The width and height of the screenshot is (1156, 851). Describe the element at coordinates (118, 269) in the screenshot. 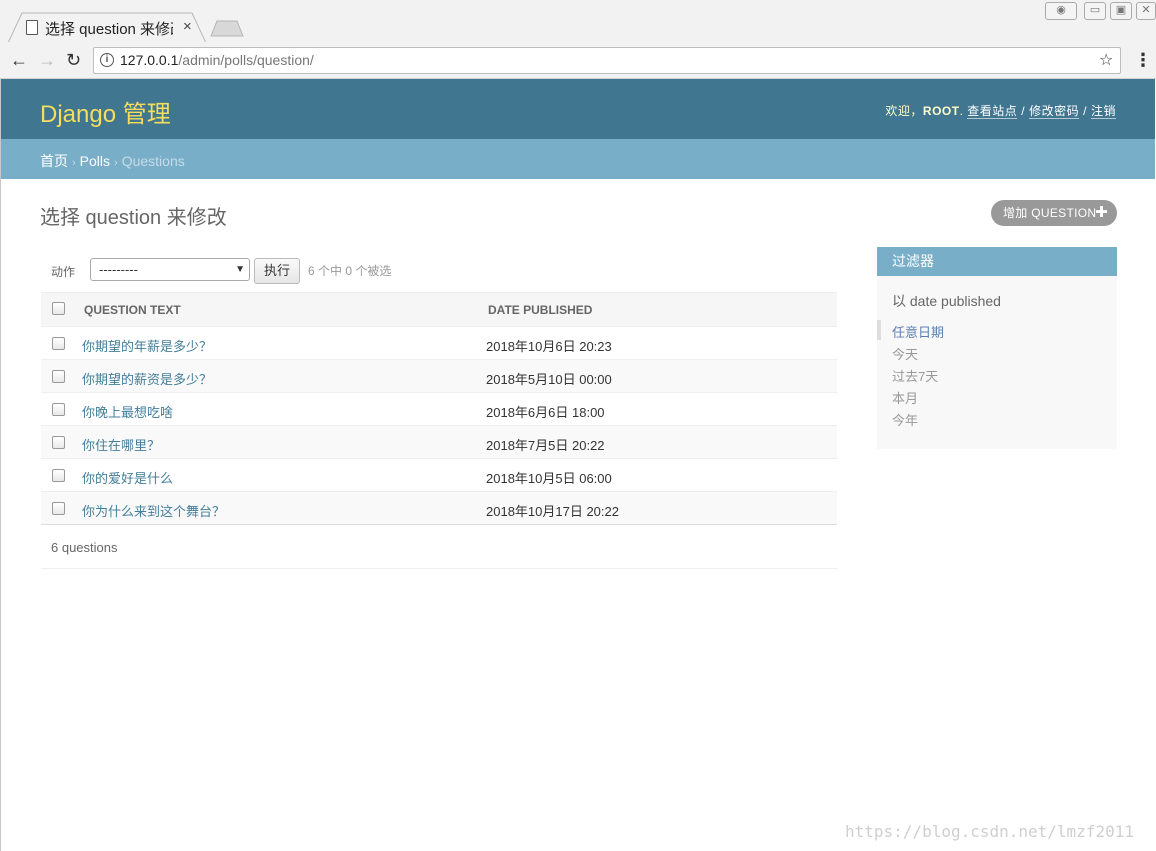

I see `action-select-value: ---------` at that location.